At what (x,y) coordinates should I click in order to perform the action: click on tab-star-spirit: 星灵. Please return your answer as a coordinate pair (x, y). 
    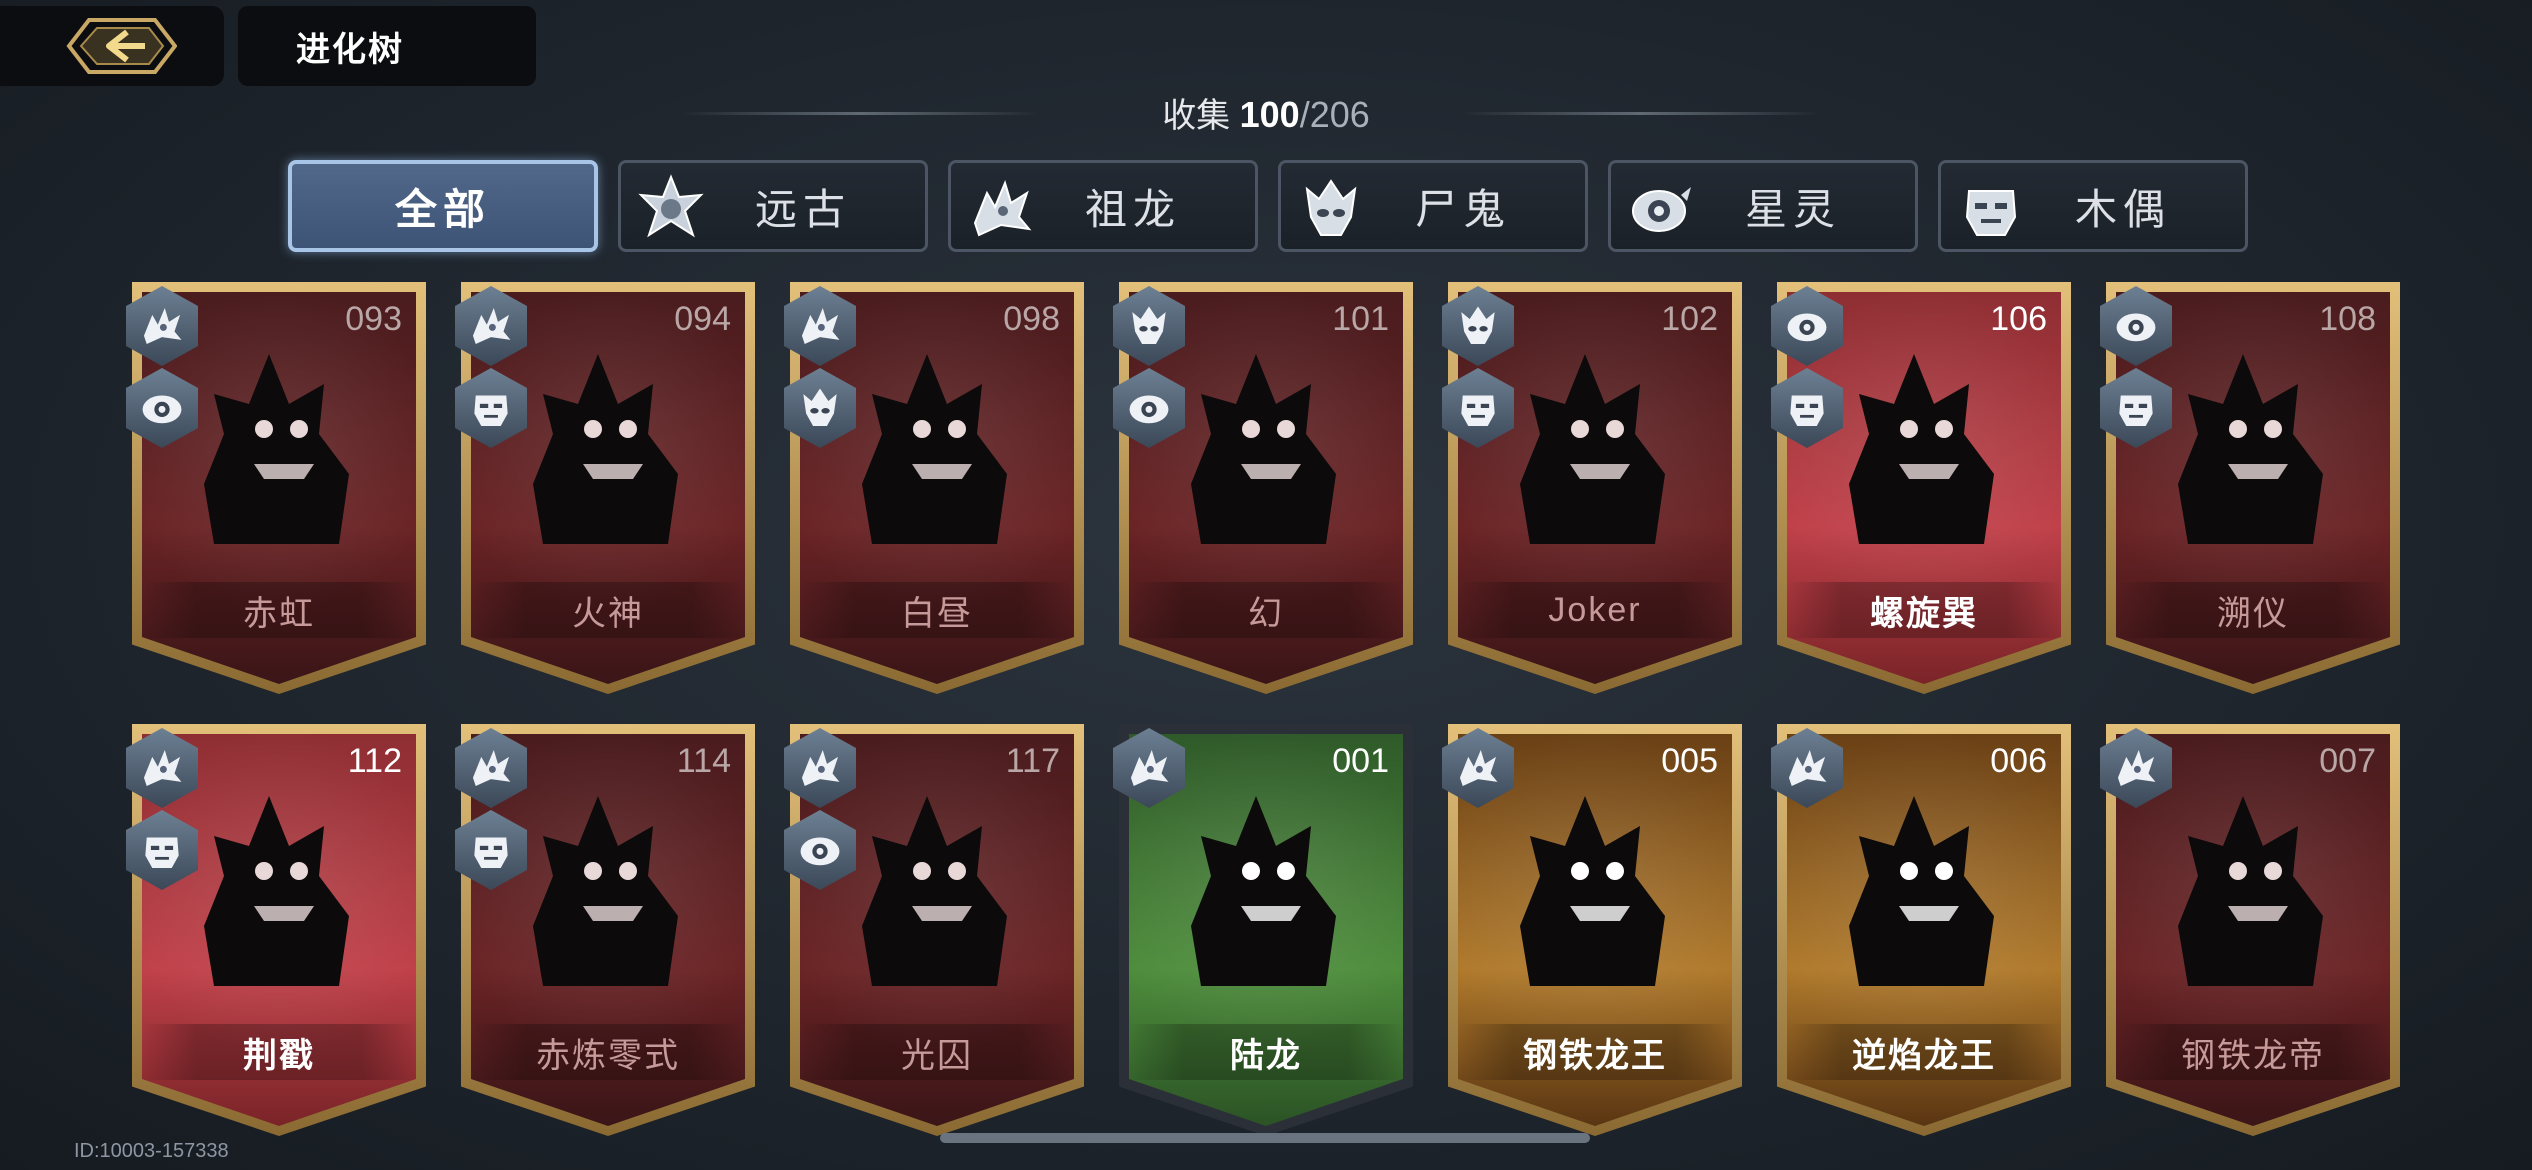
    Looking at the image, I should click on (1763, 206).